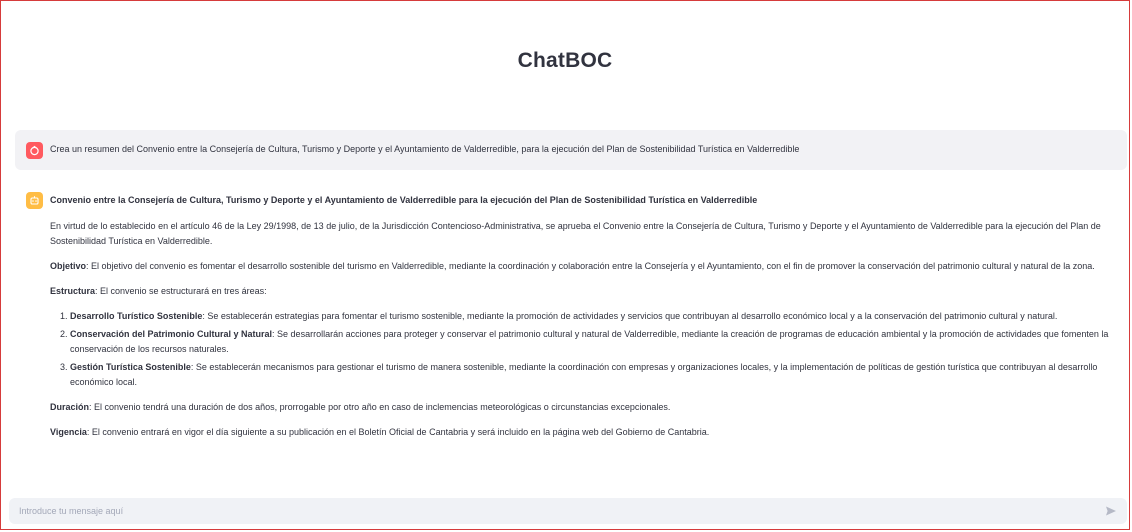 This screenshot has width=1132, height=532. I want to click on duracion-label: Duración, so click(70, 407).